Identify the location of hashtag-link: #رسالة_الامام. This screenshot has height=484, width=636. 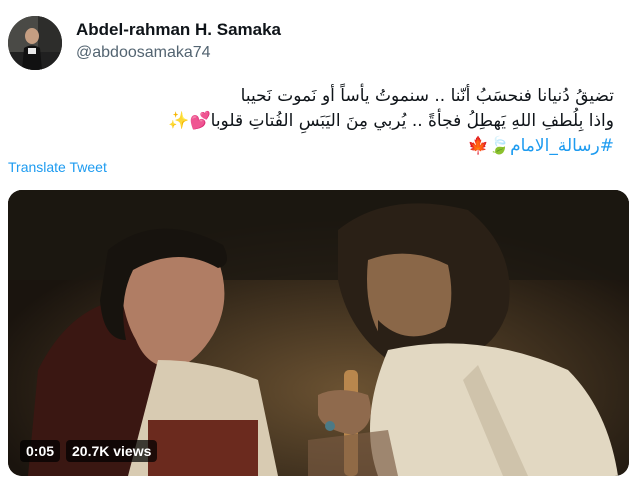
(562, 146).